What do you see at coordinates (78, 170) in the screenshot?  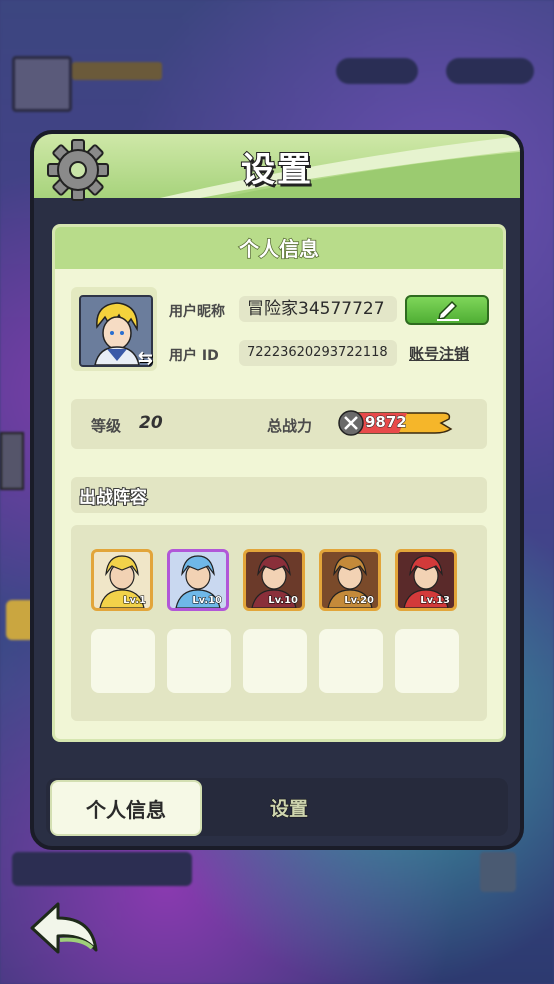 I see `gear-icon` at bounding box center [78, 170].